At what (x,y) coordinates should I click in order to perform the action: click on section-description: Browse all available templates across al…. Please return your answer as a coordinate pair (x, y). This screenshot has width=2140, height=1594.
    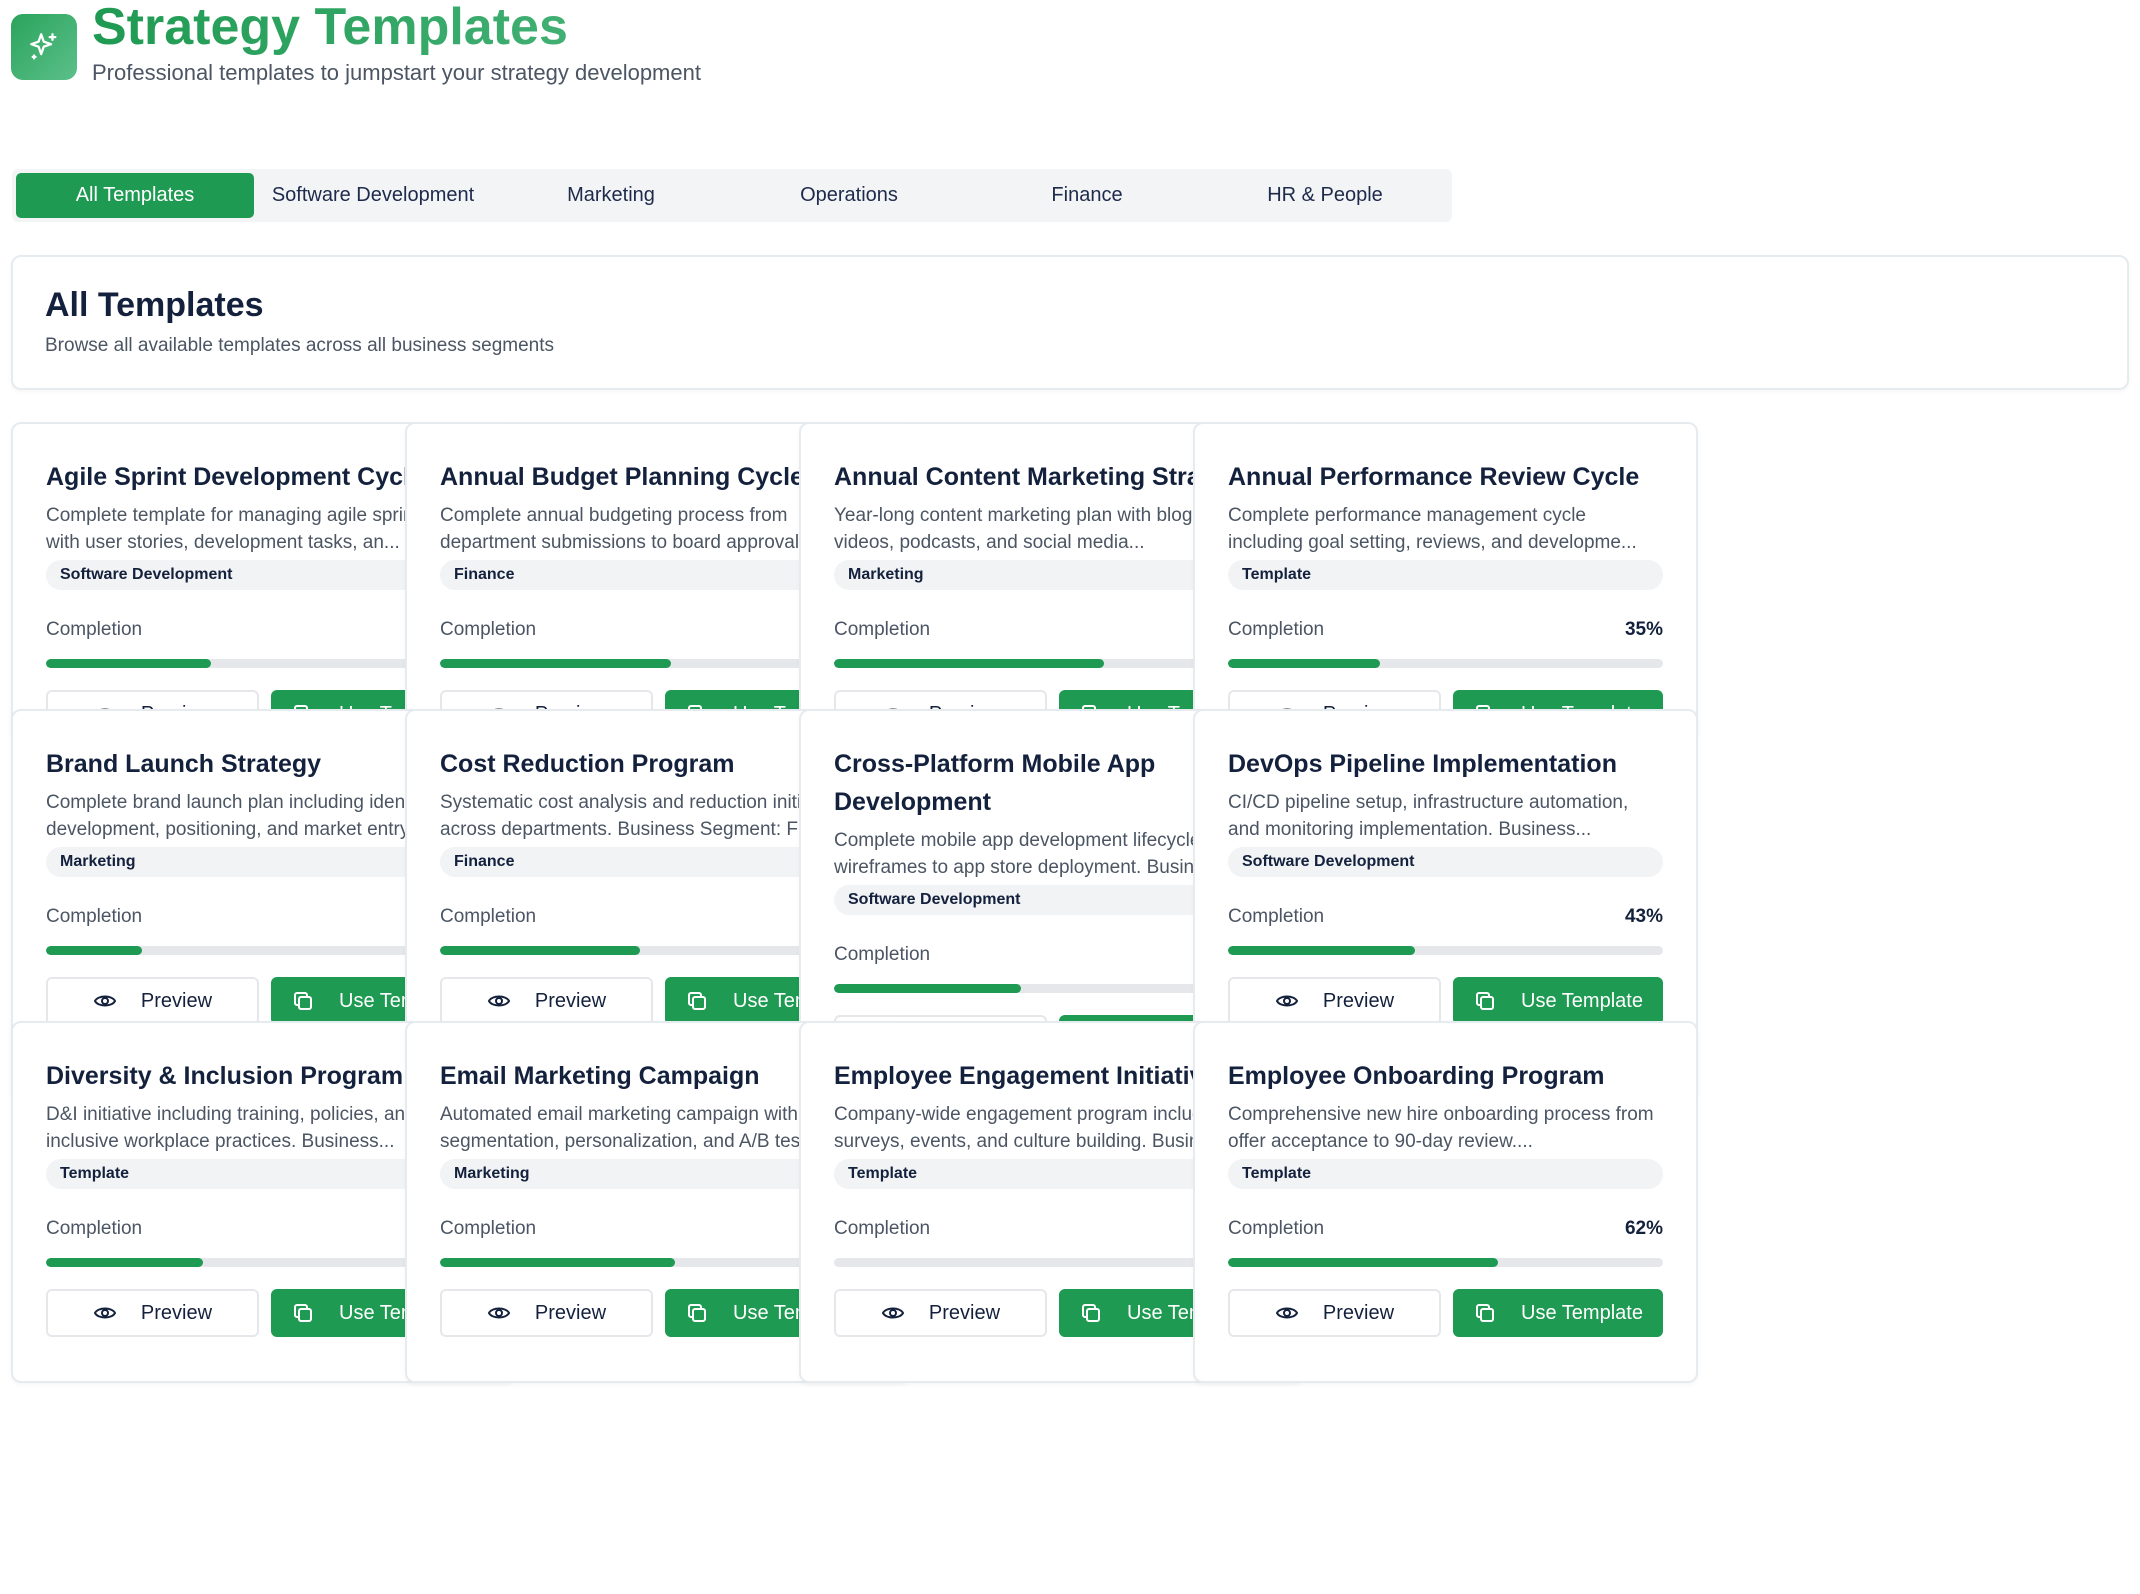
    Looking at the image, I should click on (300, 345).